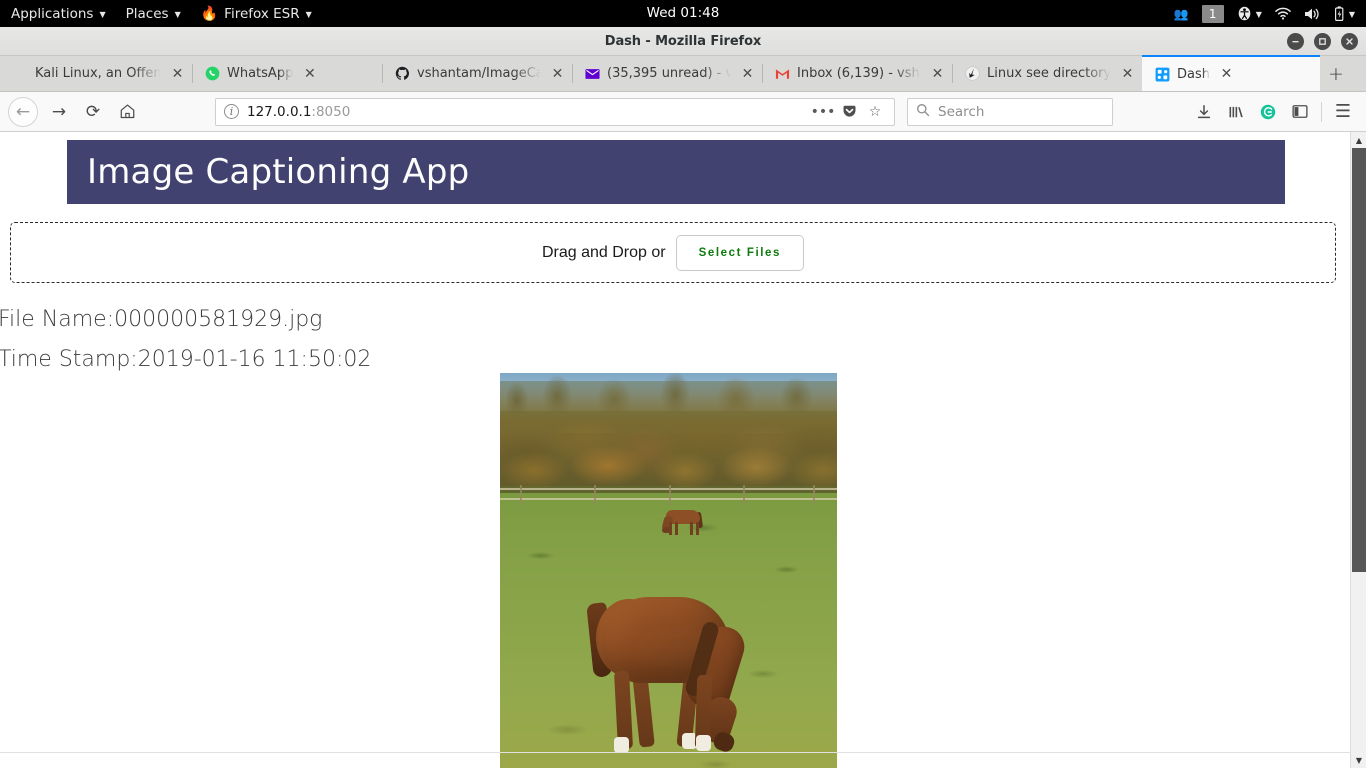  Describe the element at coordinates (1358, 760) in the screenshot. I see `scroll-down-arrow: ▼` at that location.